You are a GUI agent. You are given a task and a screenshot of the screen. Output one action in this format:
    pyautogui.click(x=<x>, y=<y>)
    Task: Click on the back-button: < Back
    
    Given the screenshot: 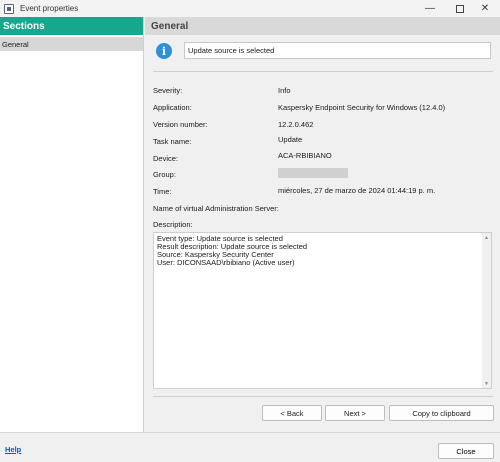 What is the action you would take?
    pyautogui.click(x=292, y=413)
    